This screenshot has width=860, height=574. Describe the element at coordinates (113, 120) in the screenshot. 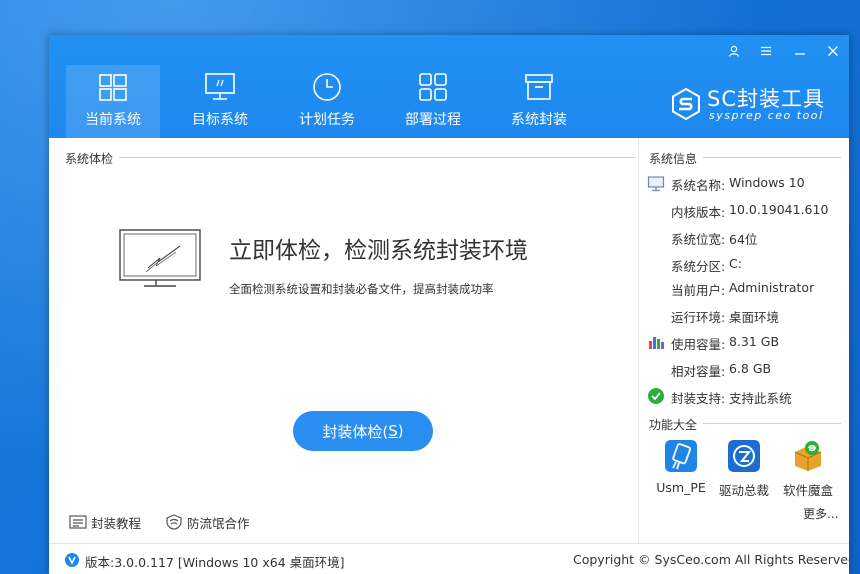

I see `tab-label: 当前系统` at that location.